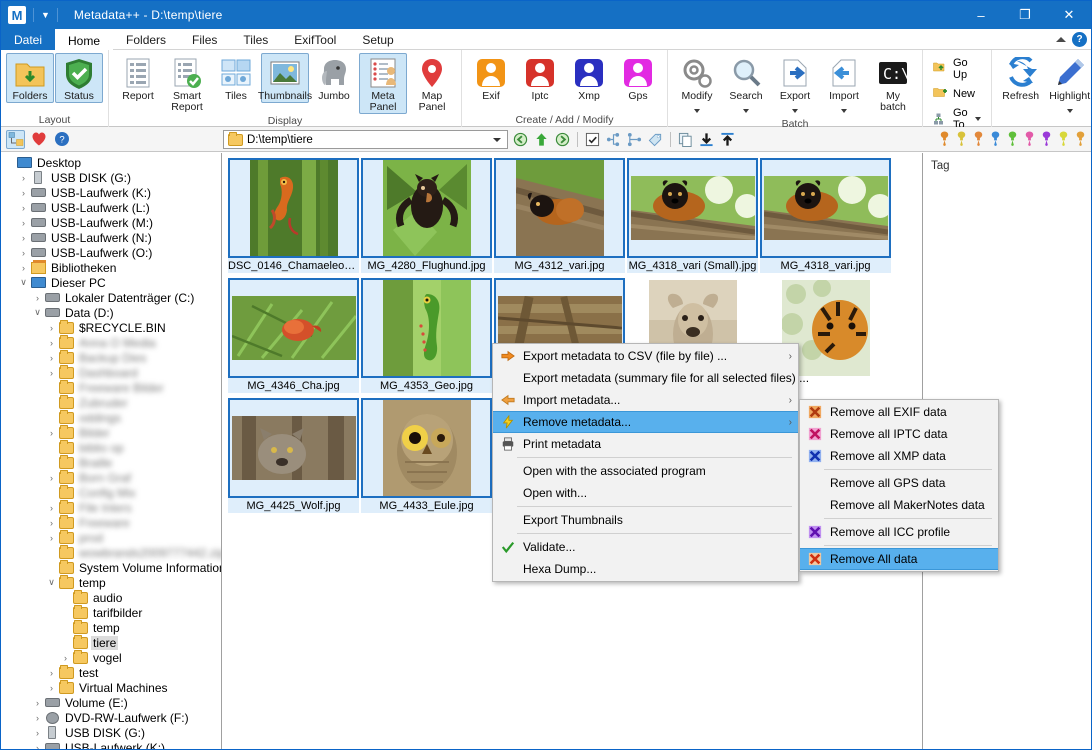 This screenshot has width=1092, height=750. What do you see at coordinates (111, 207) in the screenshot?
I see `tree-item-usb-laufwerk-l-: › USB-Laufwerk (L:)` at bounding box center [111, 207].